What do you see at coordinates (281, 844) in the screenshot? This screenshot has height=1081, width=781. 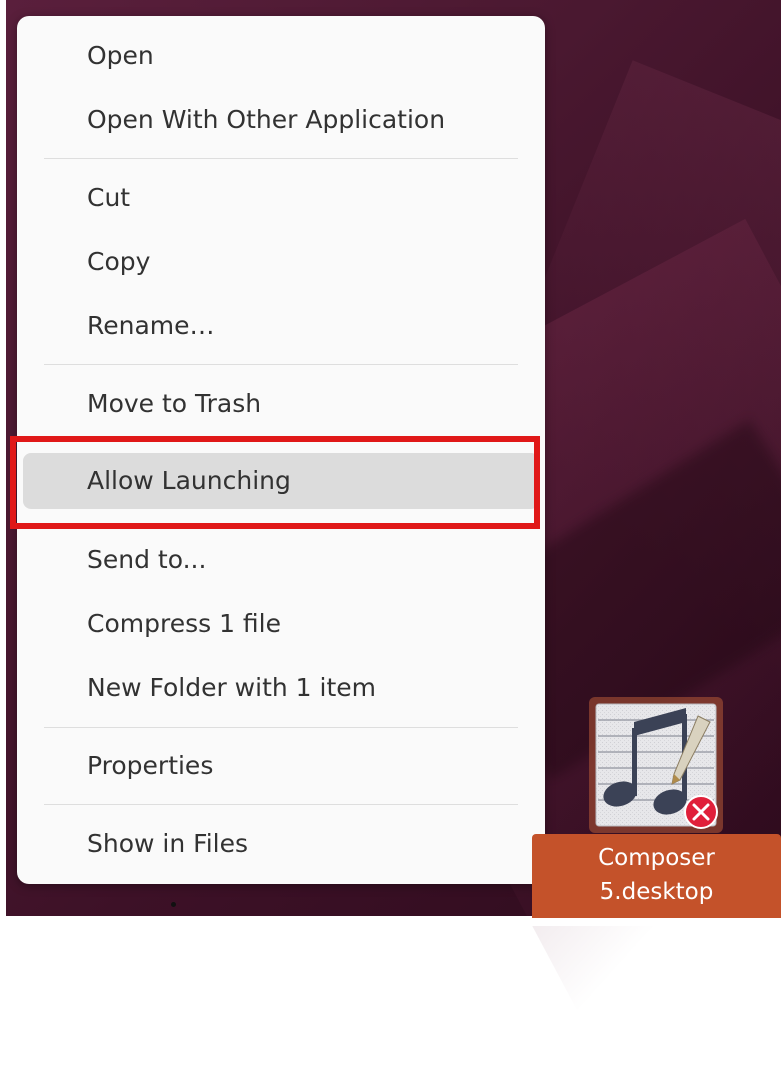 I see `menu-item-show-in-files: Show in Files` at bounding box center [281, 844].